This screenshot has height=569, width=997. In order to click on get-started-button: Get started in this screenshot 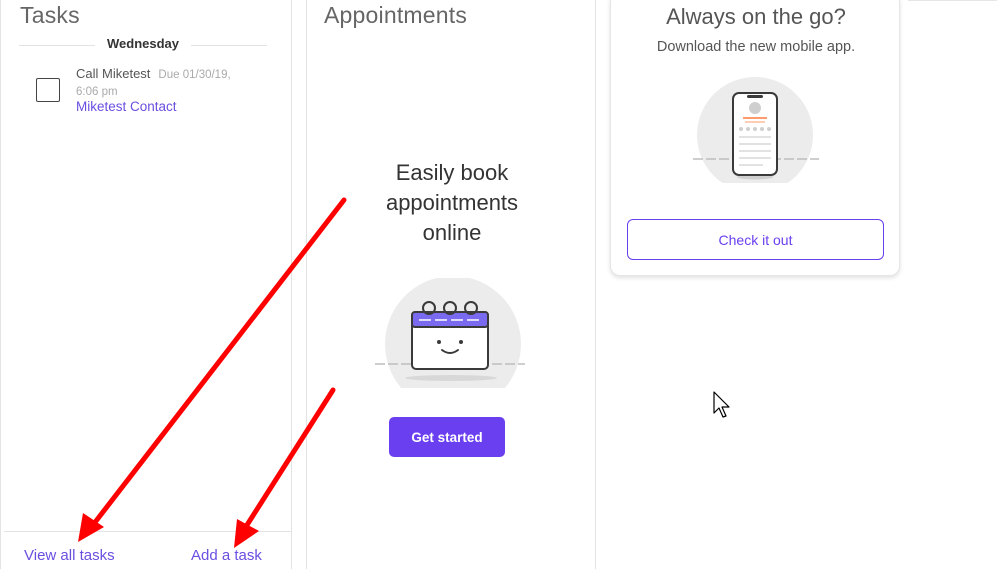, I will do `click(447, 437)`.